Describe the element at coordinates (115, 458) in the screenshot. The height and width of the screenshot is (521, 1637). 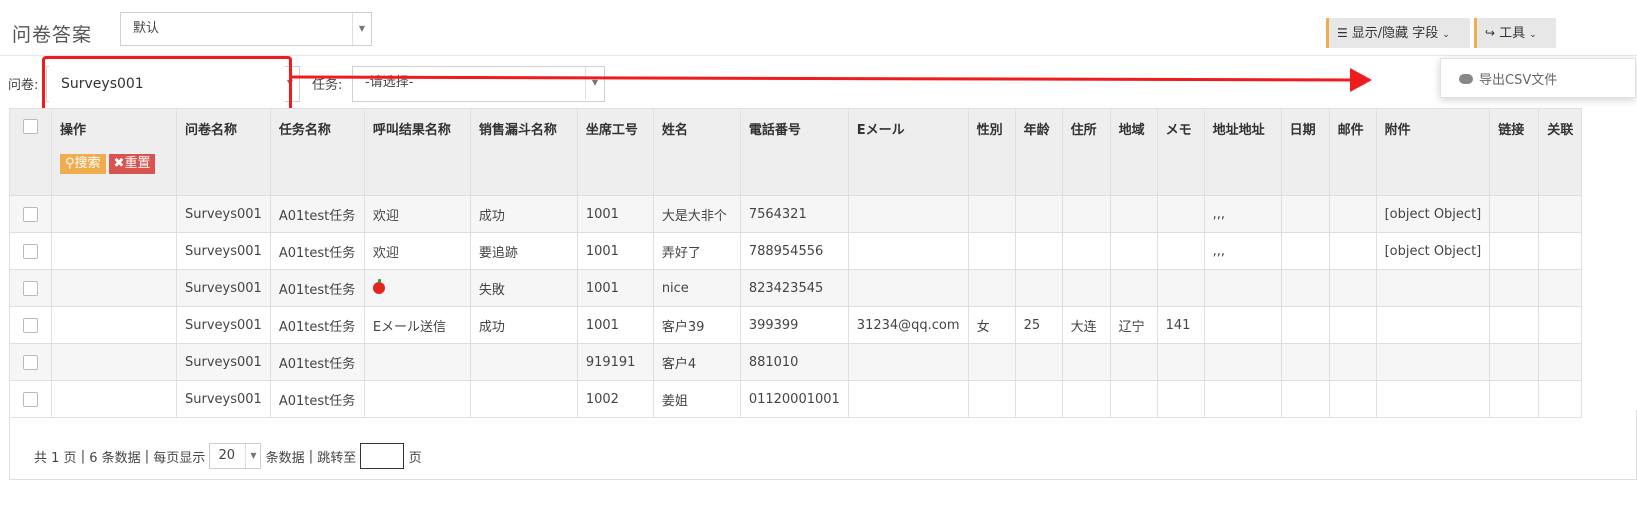
I see `total-rows: 6 条数据` at that location.